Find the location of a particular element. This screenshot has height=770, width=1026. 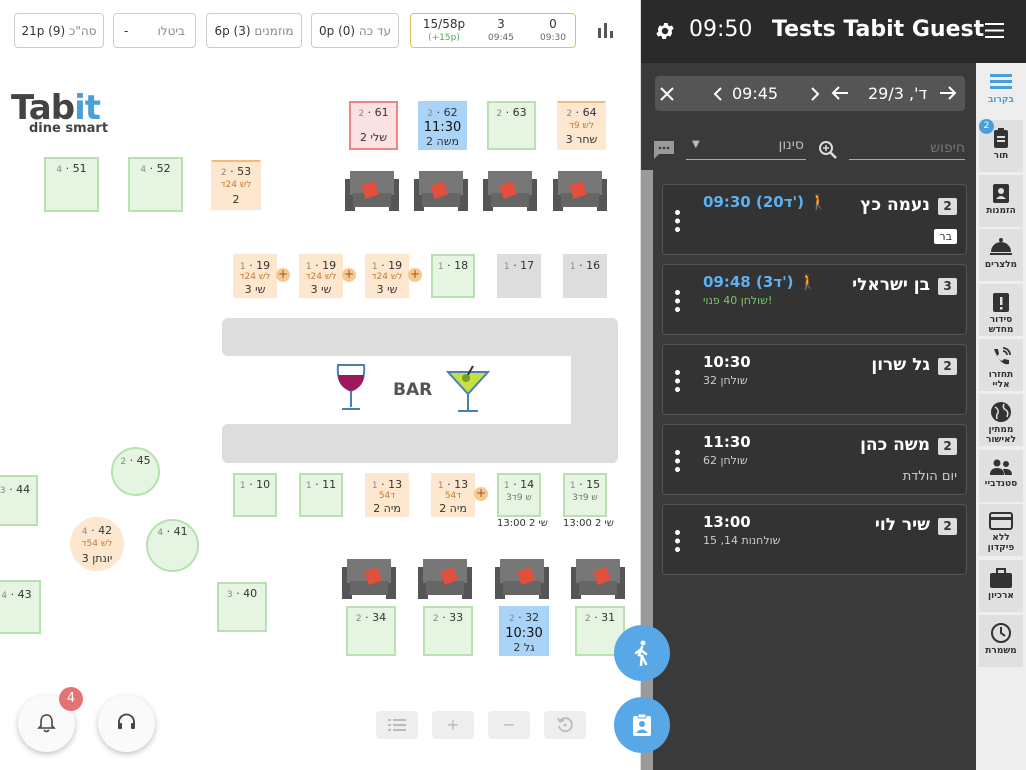

filter-label: סינון is located at coordinates (791, 145).